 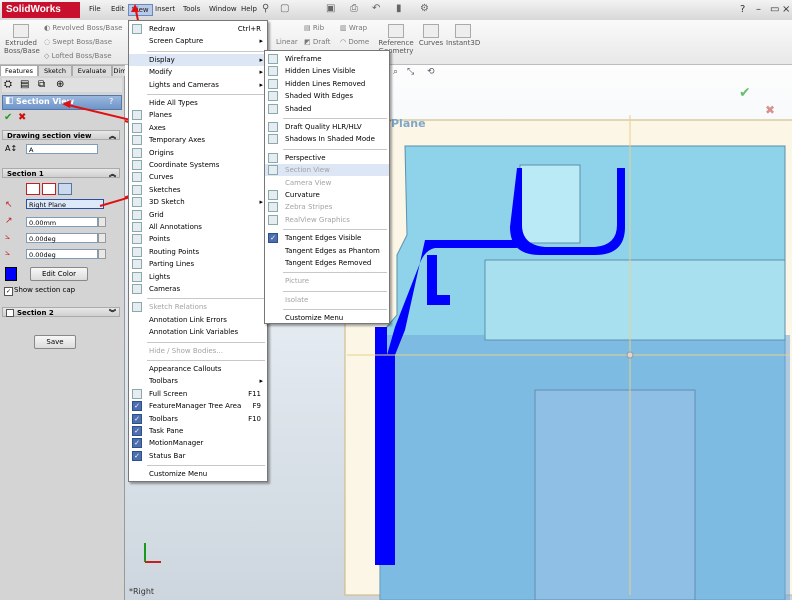 What do you see at coordinates (354, 42) in the screenshot?
I see `dome-button: ◠ Dome` at bounding box center [354, 42].